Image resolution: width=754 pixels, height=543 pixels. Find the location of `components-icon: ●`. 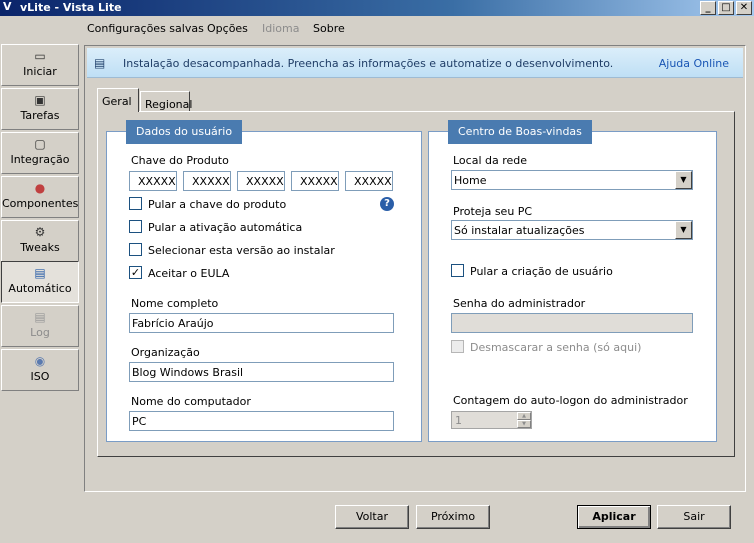

components-icon: ● is located at coordinates (40, 188).